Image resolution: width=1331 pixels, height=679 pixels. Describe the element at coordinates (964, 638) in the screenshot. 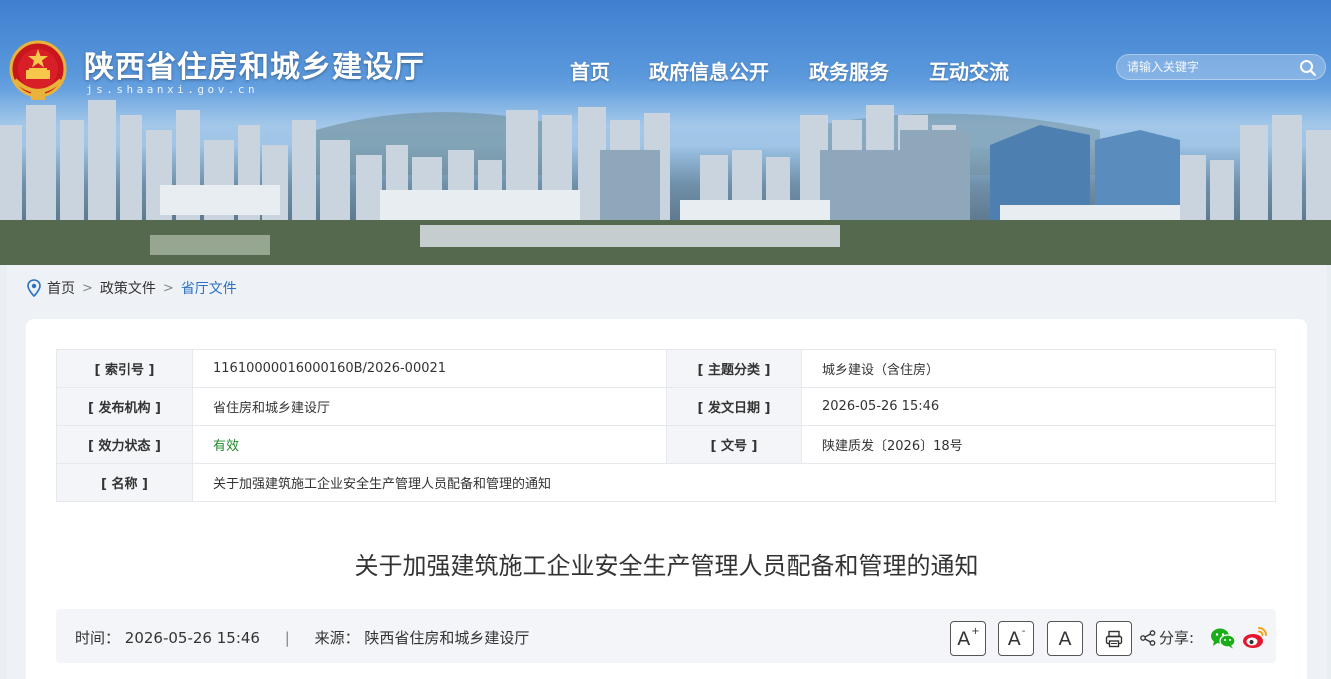

I see `font-larger-label: A` at that location.